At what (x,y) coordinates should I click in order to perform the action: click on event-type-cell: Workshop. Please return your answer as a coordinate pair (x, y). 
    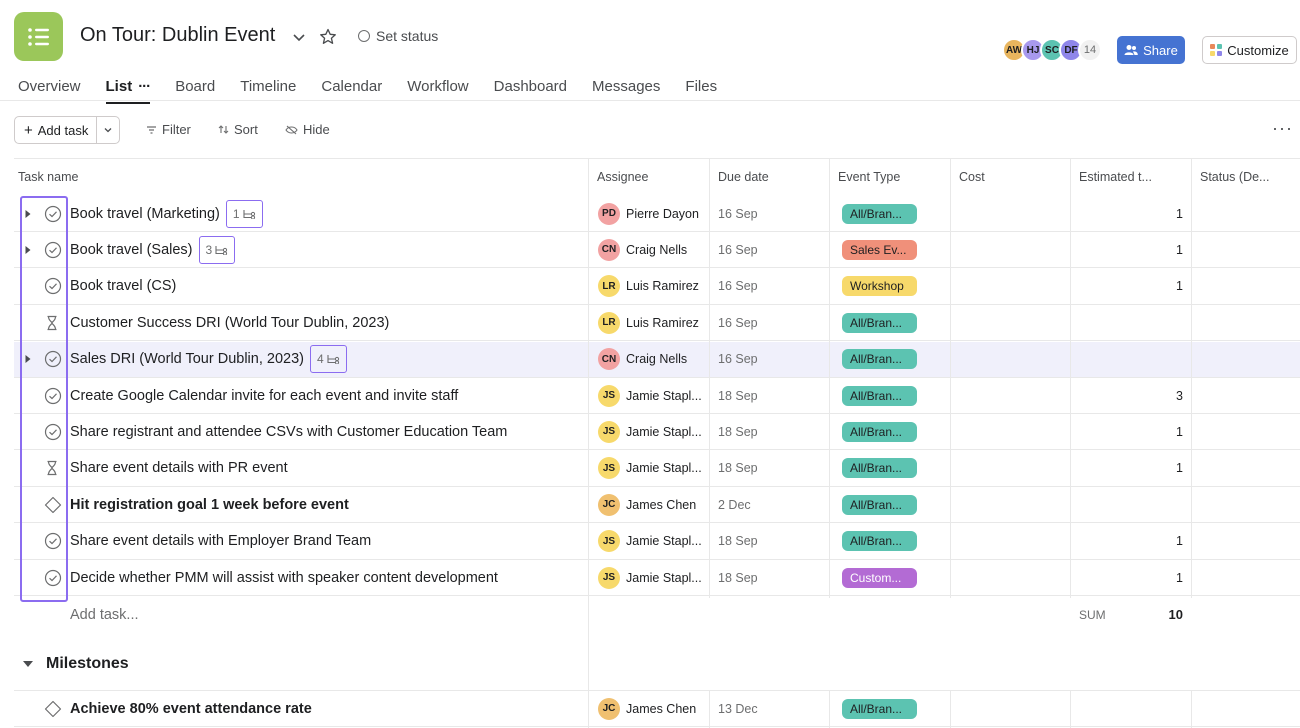
    Looking at the image, I should click on (879, 286).